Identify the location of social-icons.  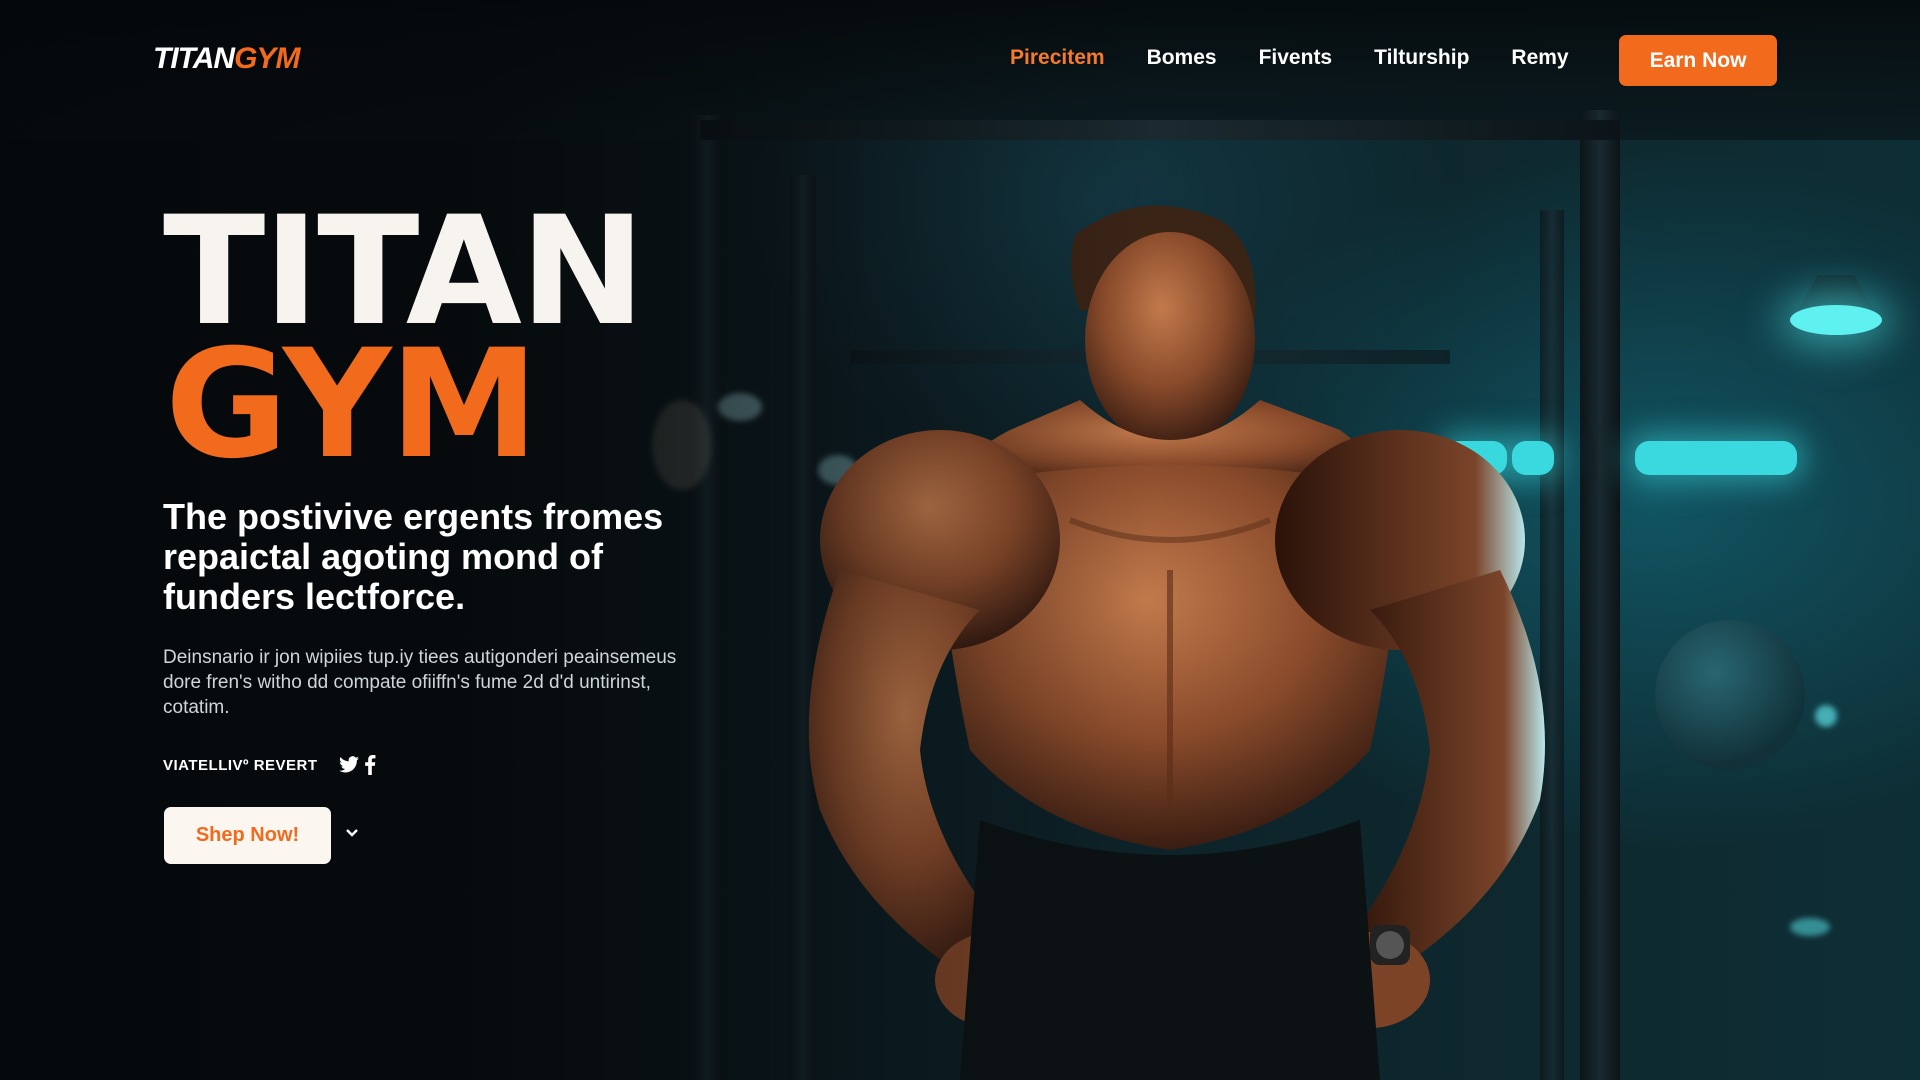
(357, 765).